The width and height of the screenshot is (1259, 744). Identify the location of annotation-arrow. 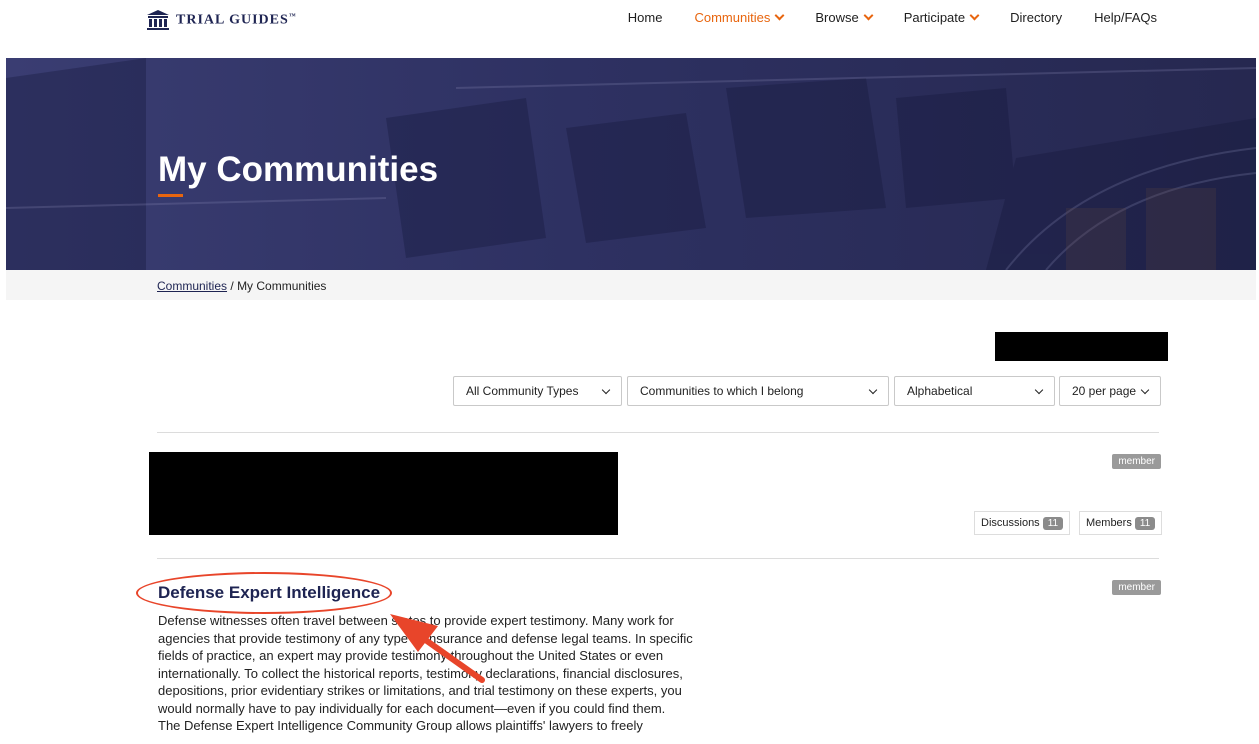
(437, 648).